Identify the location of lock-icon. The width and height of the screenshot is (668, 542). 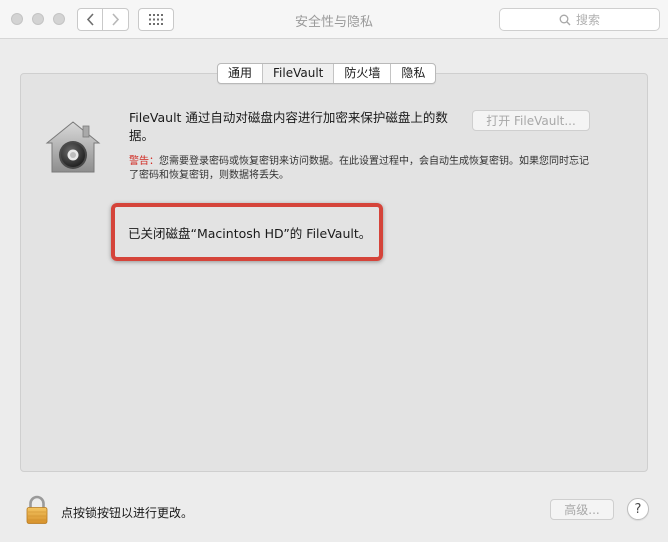
(37, 510).